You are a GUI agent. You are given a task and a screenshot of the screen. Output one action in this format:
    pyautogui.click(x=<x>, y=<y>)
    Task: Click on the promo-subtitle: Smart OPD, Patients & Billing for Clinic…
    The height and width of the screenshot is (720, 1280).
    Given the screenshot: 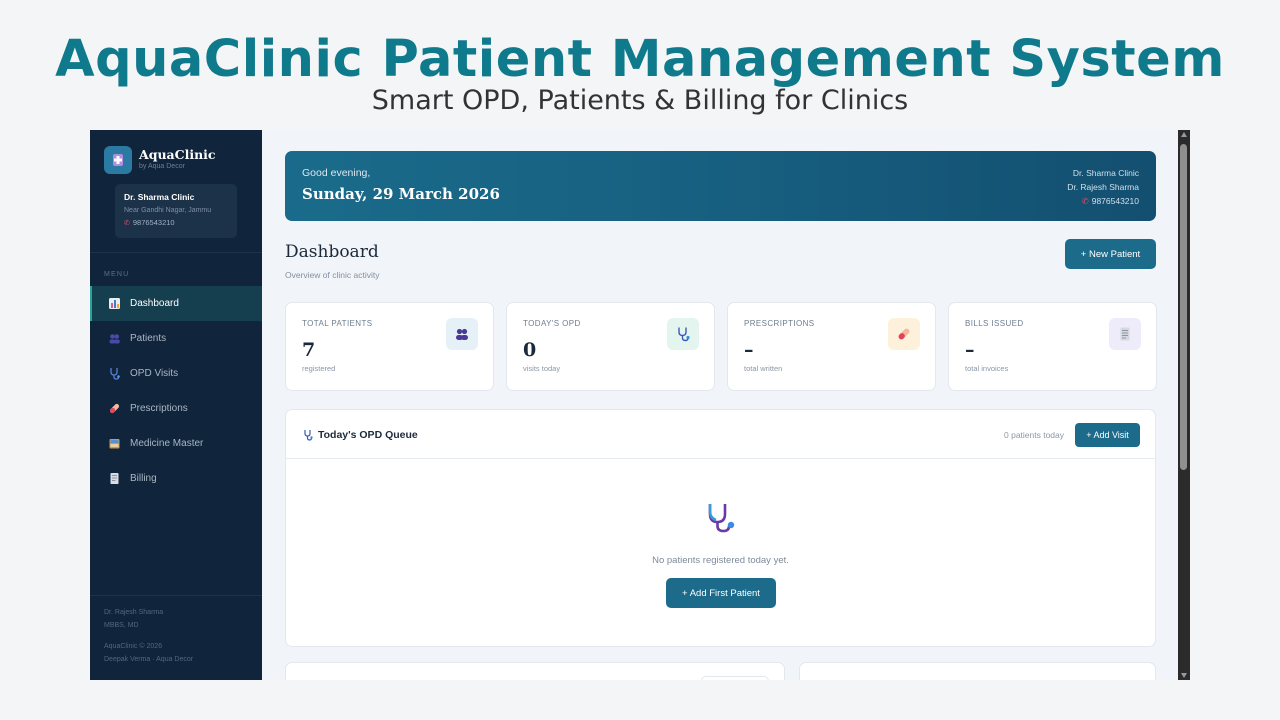 What is the action you would take?
    pyautogui.click(x=640, y=100)
    